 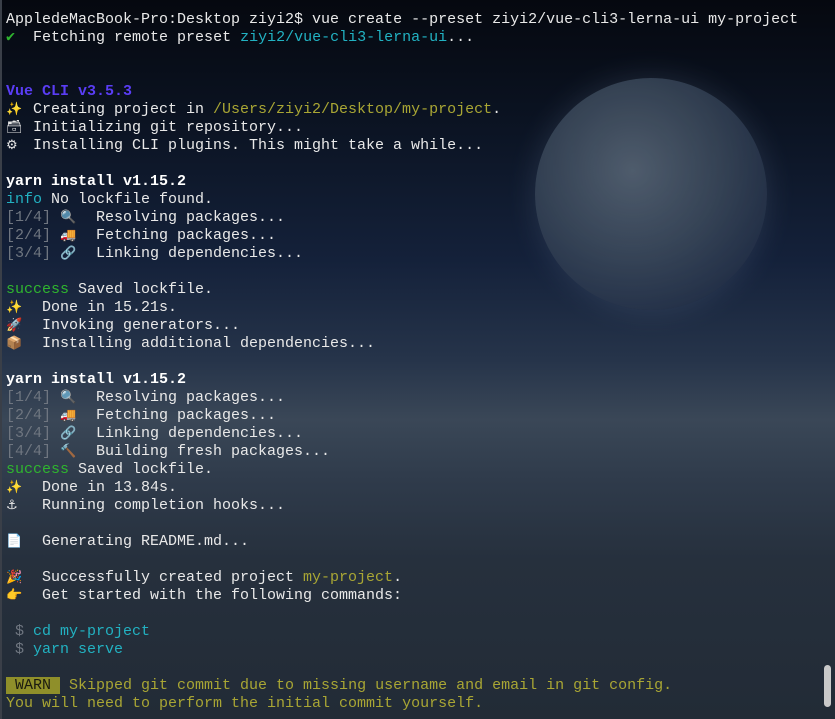 I want to click on card-file-box-icon: 🗃, so click(x=14, y=127).